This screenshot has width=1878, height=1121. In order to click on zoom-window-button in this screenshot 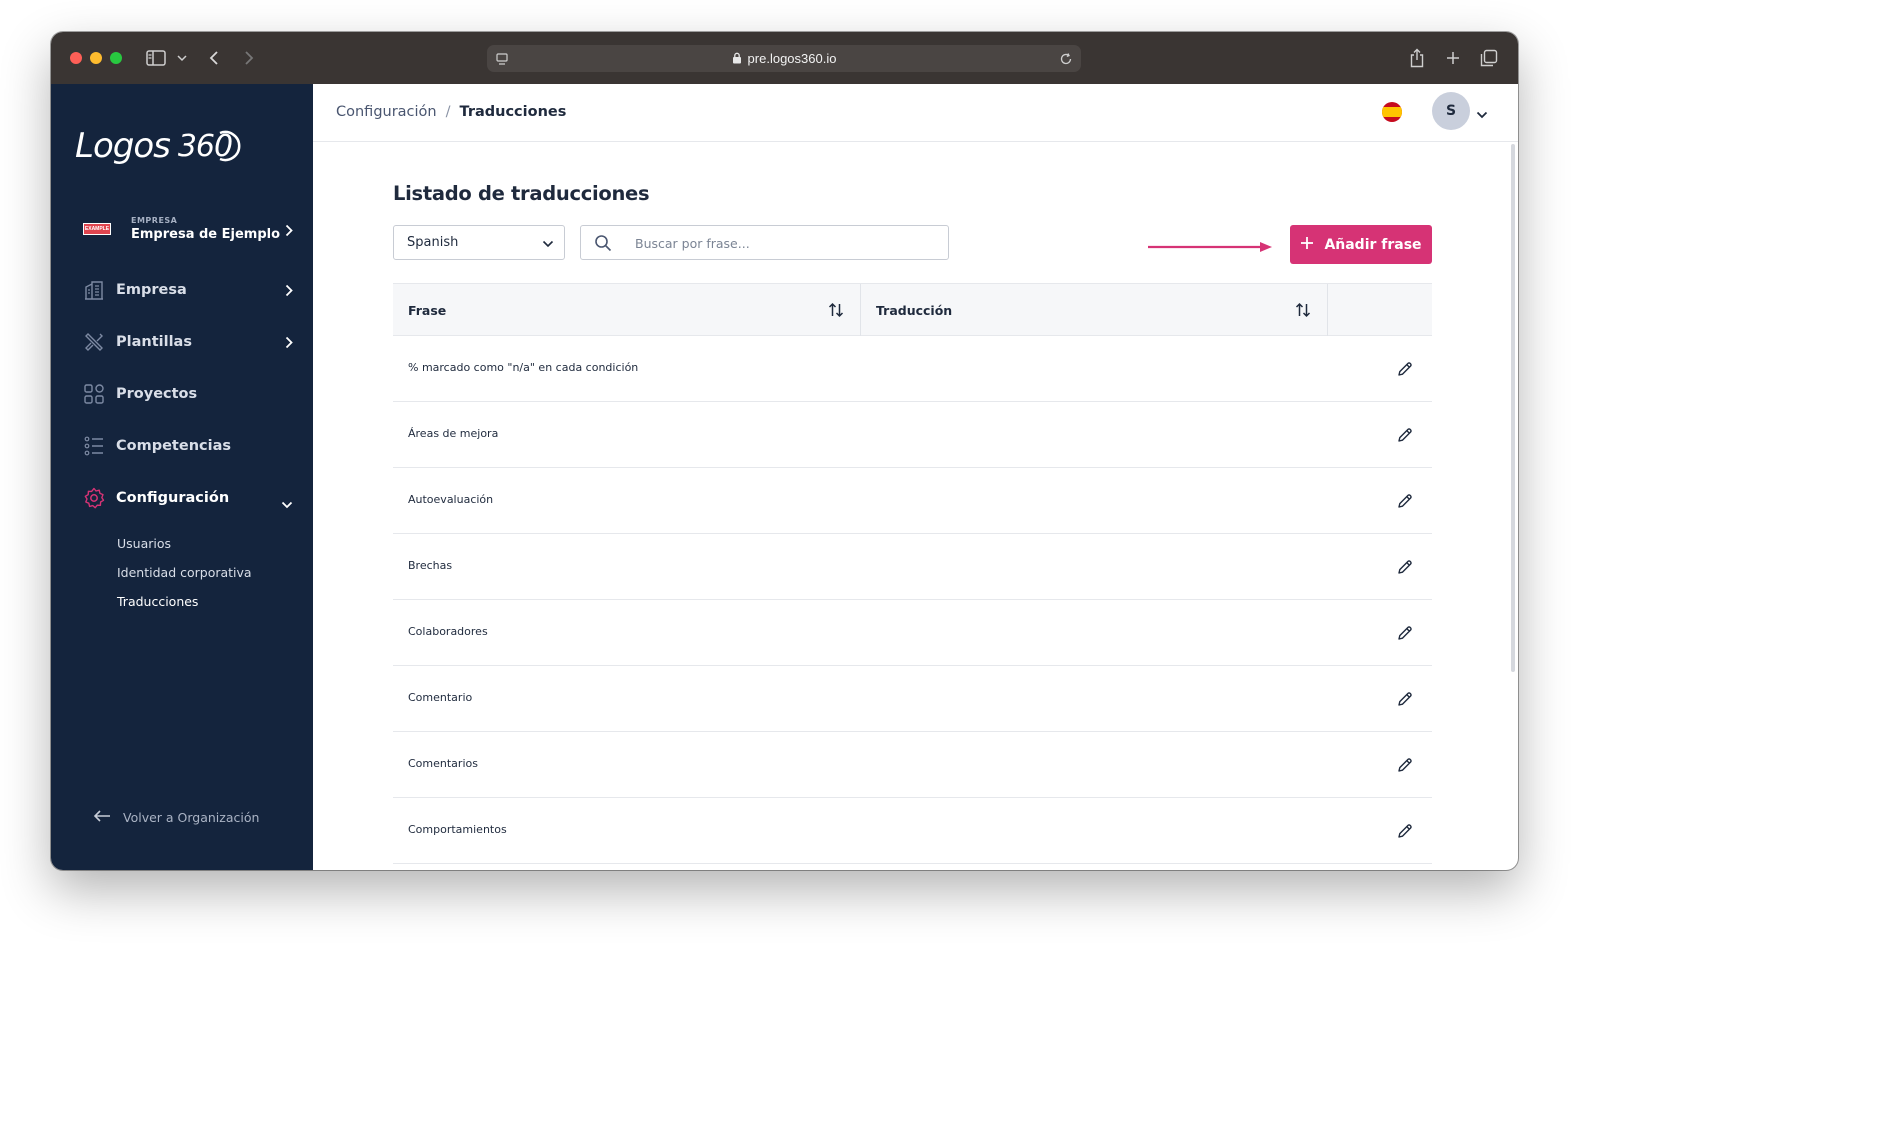, I will do `click(116, 58)`.